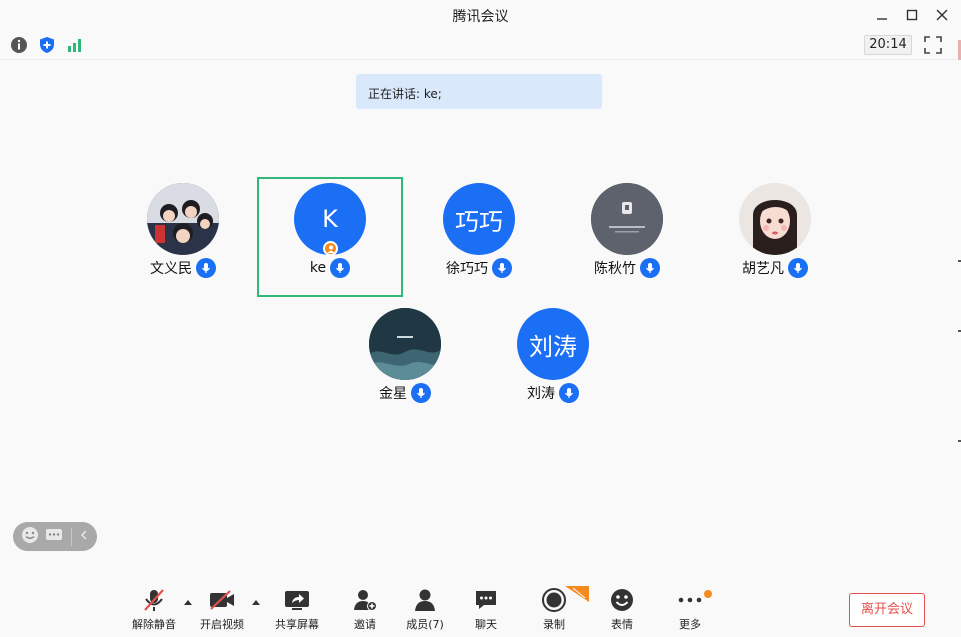 Image resolution: width=961 pixels, height=637 pixels. What do you see at coordinates (622, 600) in the screenshot?
I see `emoji-icon` at bounding box center [622, 600].